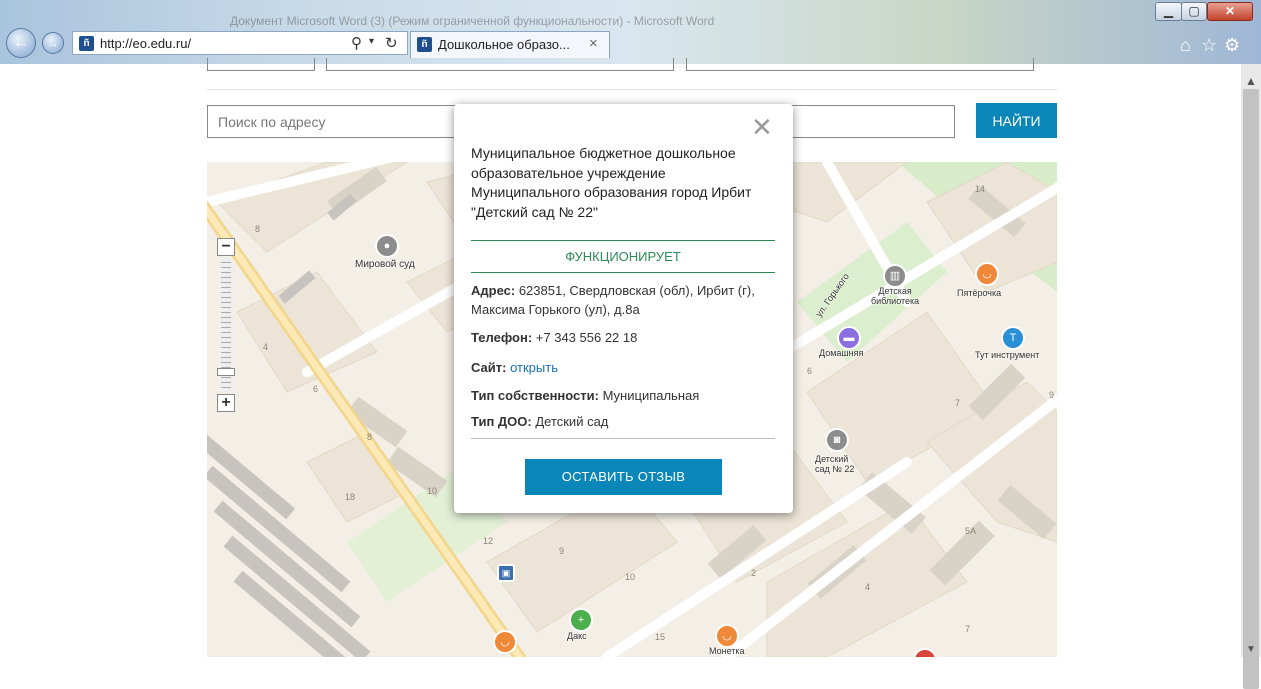 The width and height of the screenshot is (1261, 689). Describe the element at coordinates (623, 272) in the screenshot. I see `status-divider-bottom` at that location.